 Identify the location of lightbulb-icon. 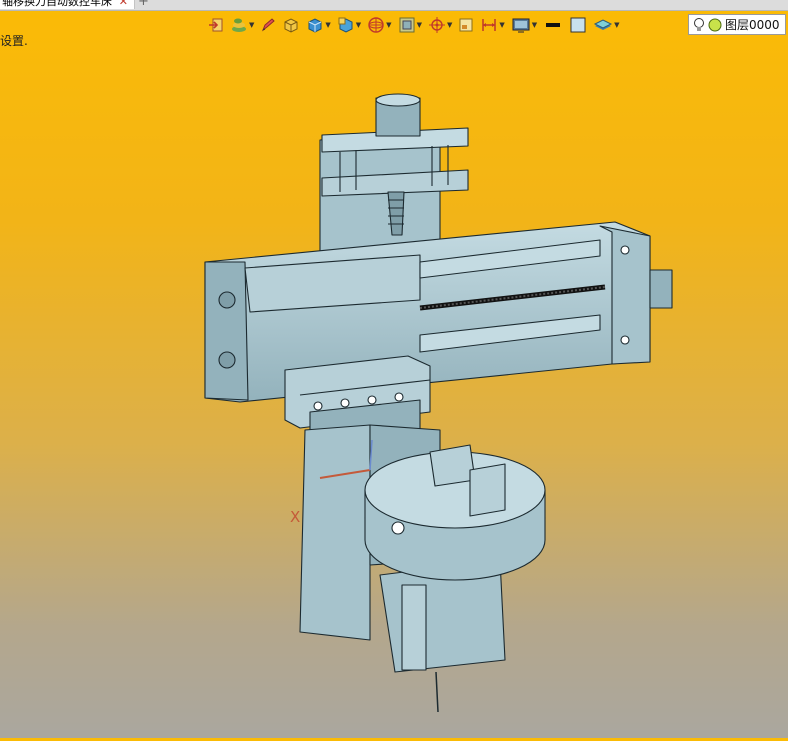
(699, 25).